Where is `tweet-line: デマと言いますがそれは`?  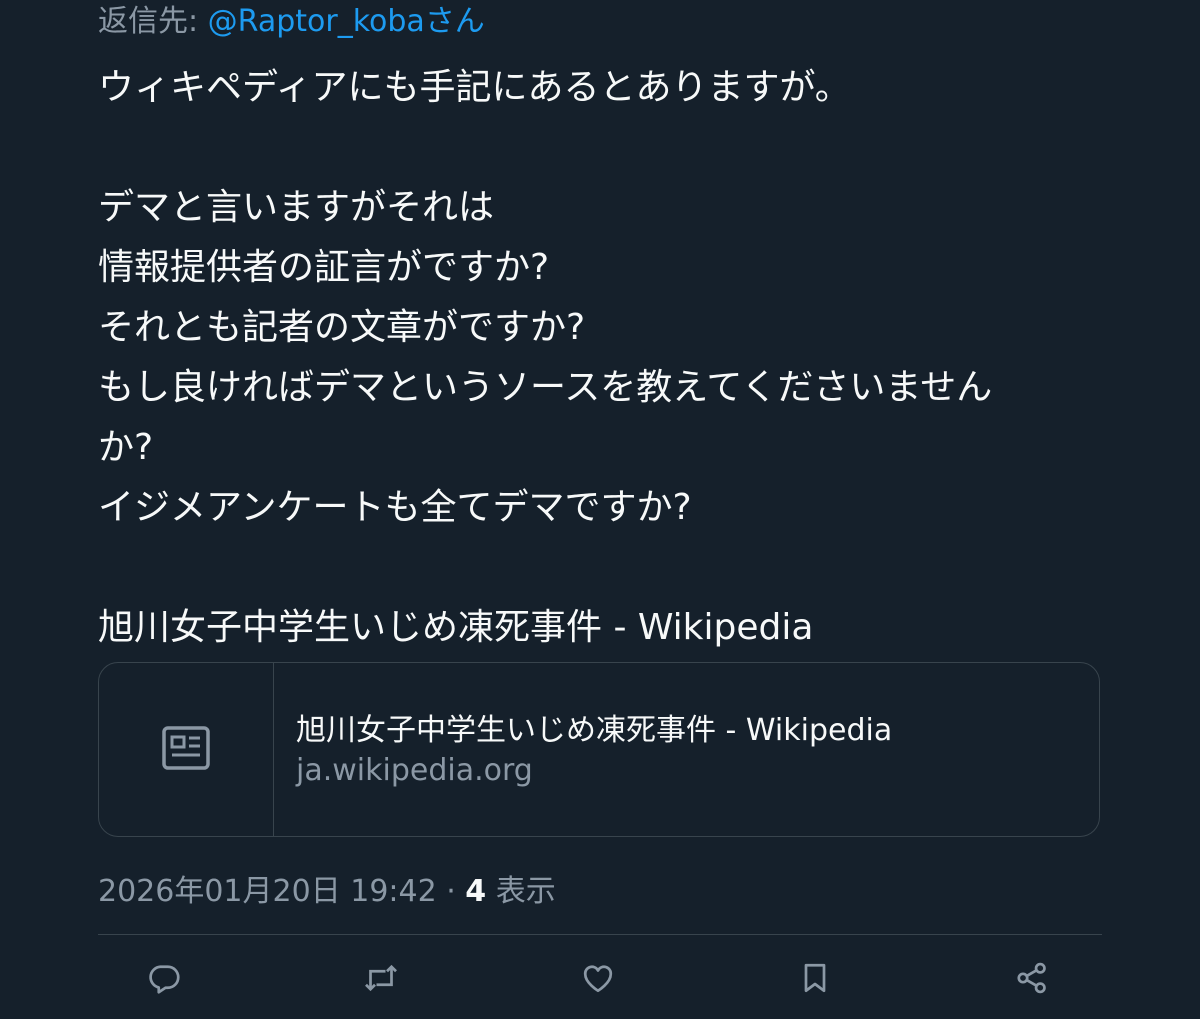 tweet-line: デマと言いますがそれは is located at coordinates (296, 207).